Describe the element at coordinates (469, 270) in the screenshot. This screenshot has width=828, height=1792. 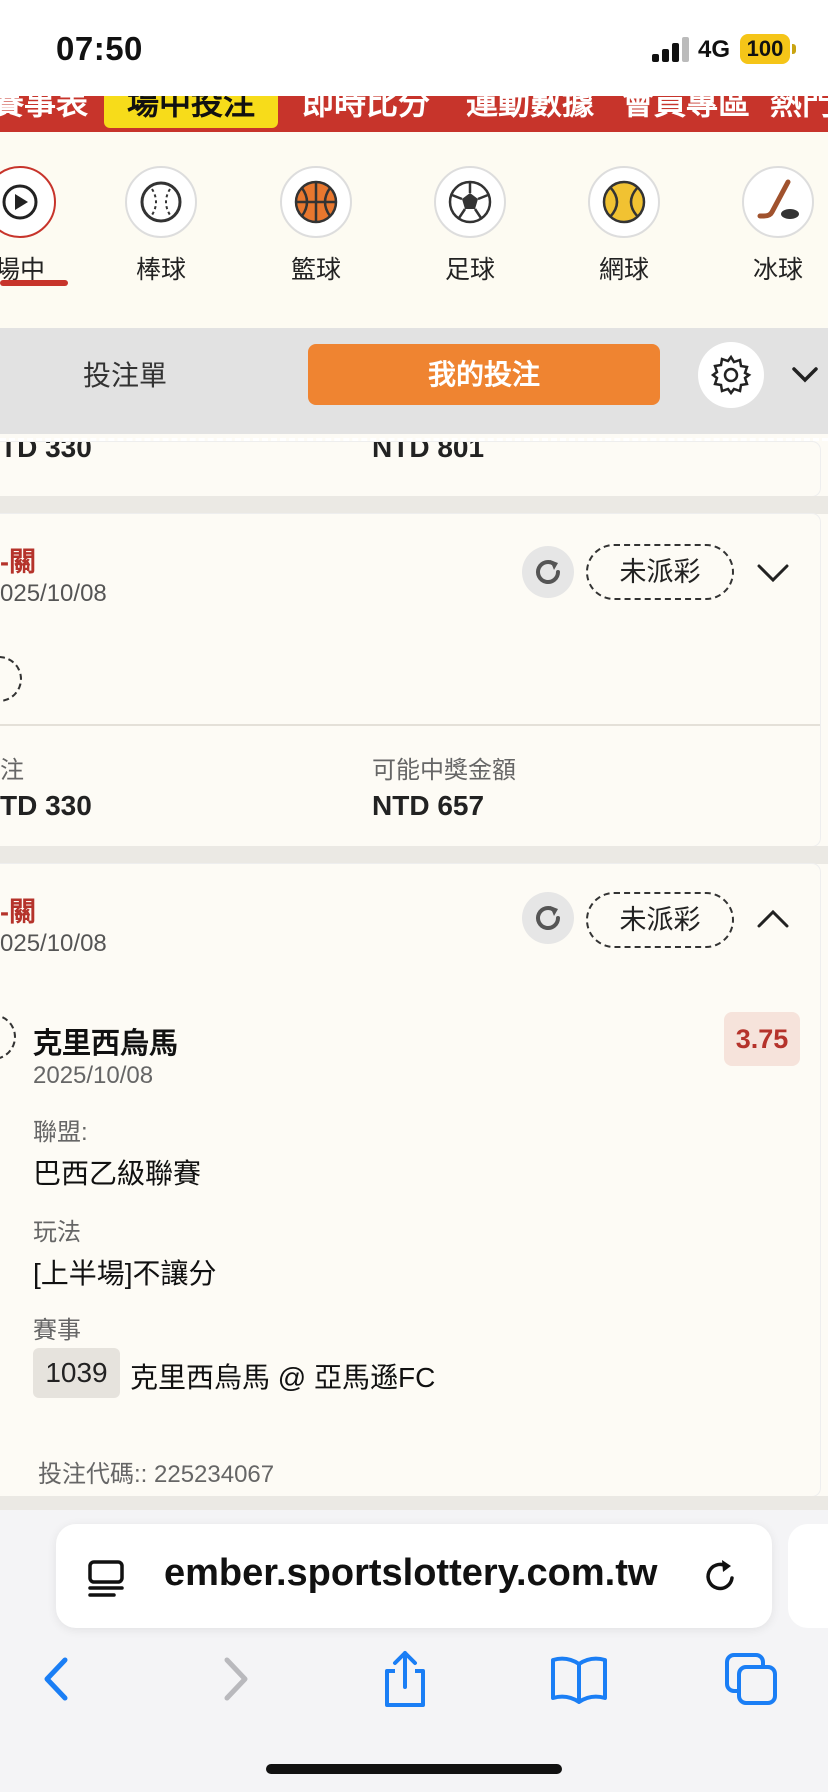
I see `sport-label: 足球` at that location.